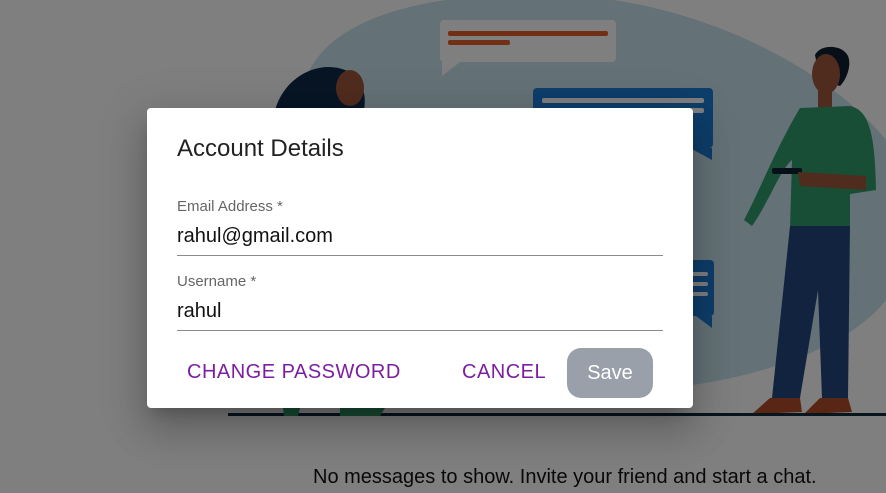 The height and width of the screenshot is (493, 886). Describe the element at coordinates (420, 239) in the screenshot. I see `email-field` at that location.